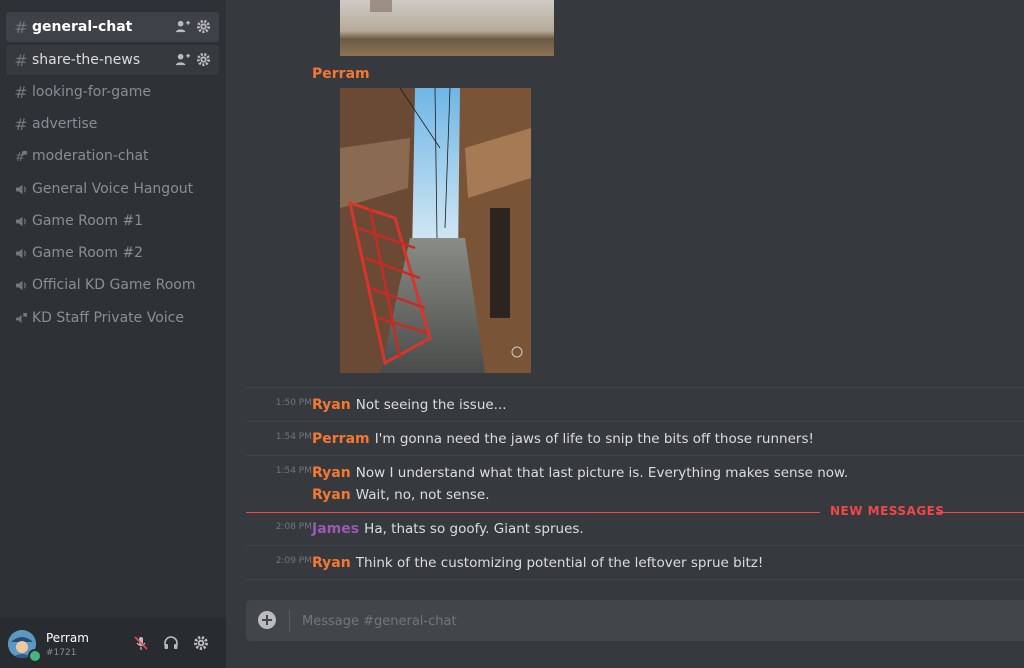  I want to click on upload-plus-icon, so click(267, 620).